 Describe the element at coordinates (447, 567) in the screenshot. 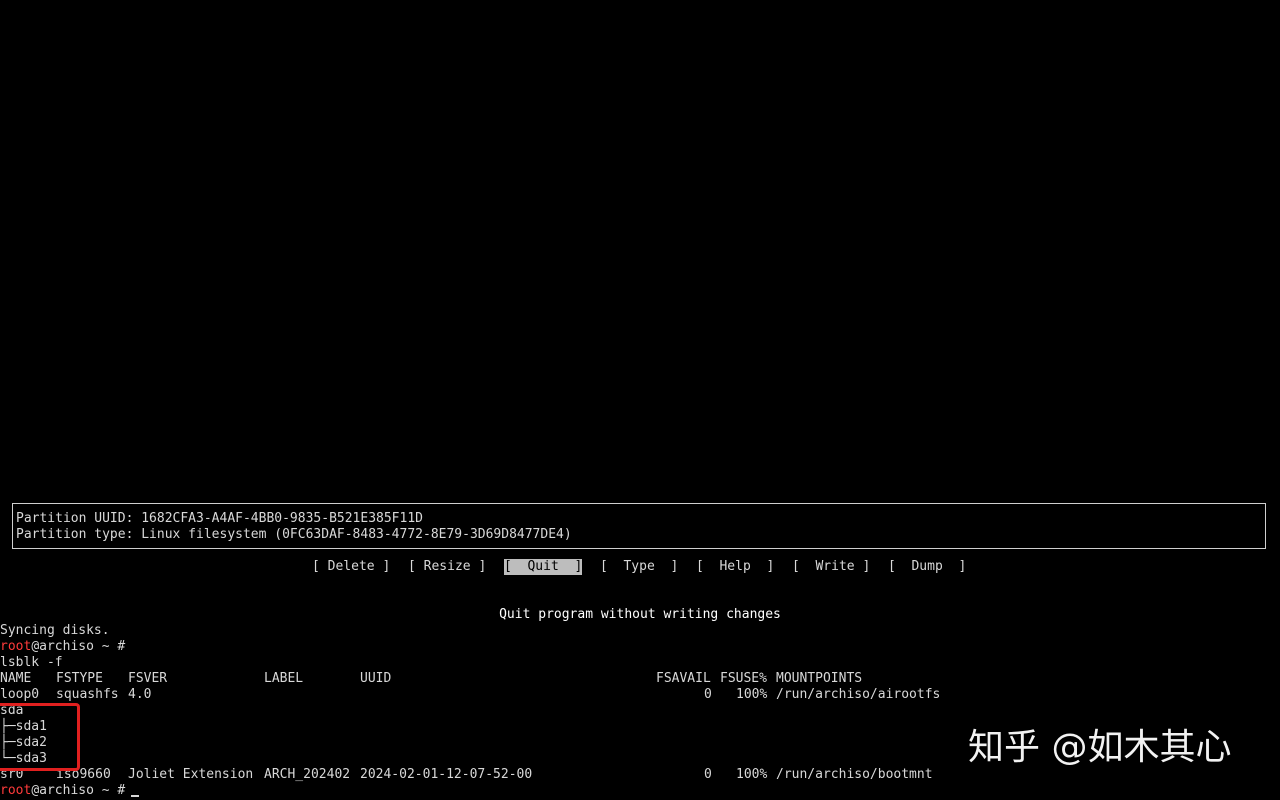

I see `resize-button: [ Resize ]` at that location.